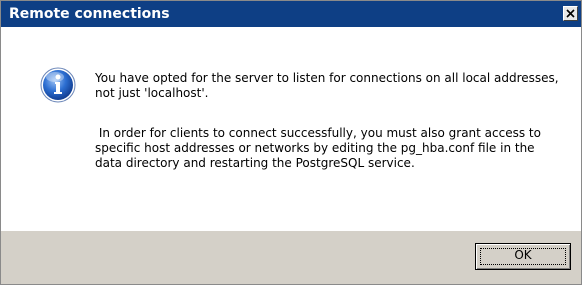 This screenshot has width=582, height=285. Describe the element at coordinates (58, 85) in the screenshot. I see `info-icon` at that location.